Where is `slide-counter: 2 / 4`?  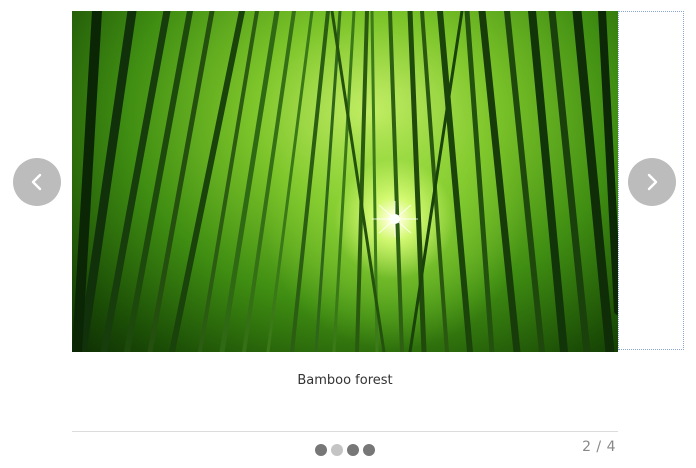 slide-counter: 2 / 4 is located at coordinates (599, 447).